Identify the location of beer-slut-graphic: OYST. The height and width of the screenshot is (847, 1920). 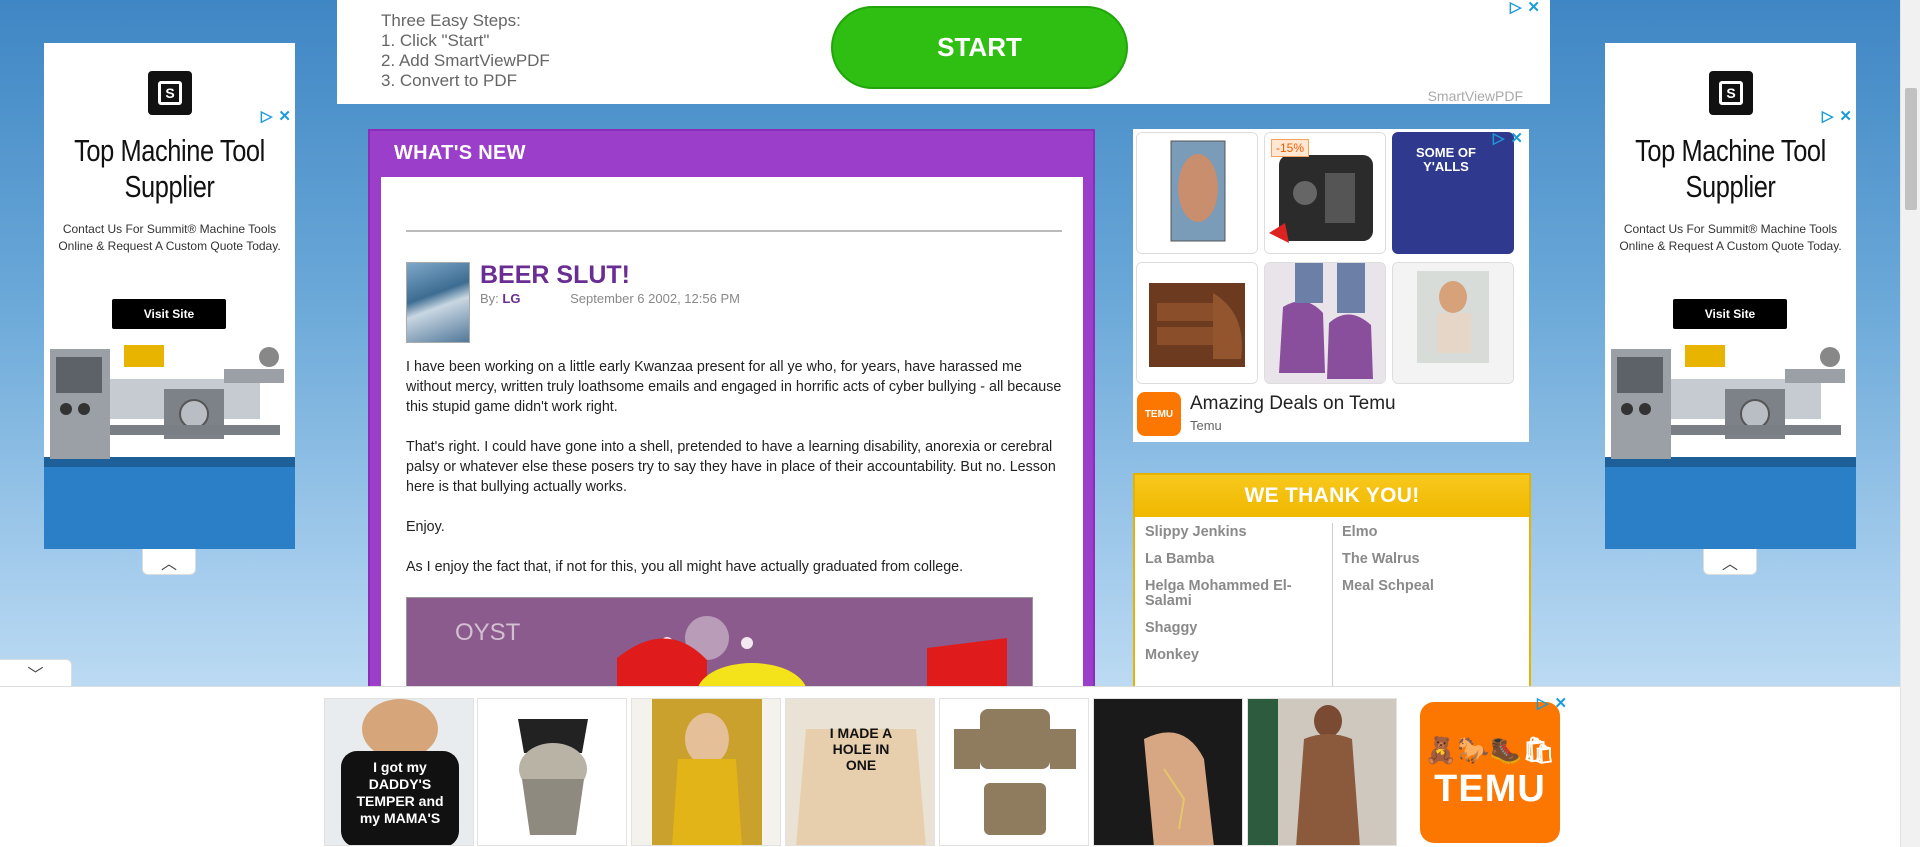
(719, 647).